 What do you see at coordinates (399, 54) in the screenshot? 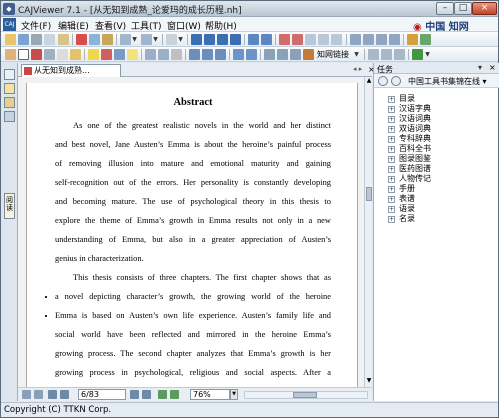
I see `window-split-icon` at bounding box center [399, 54].